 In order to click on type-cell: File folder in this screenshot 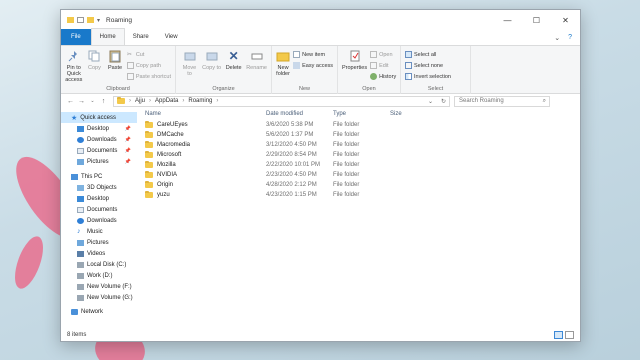, I will do `click(346, 185)`.